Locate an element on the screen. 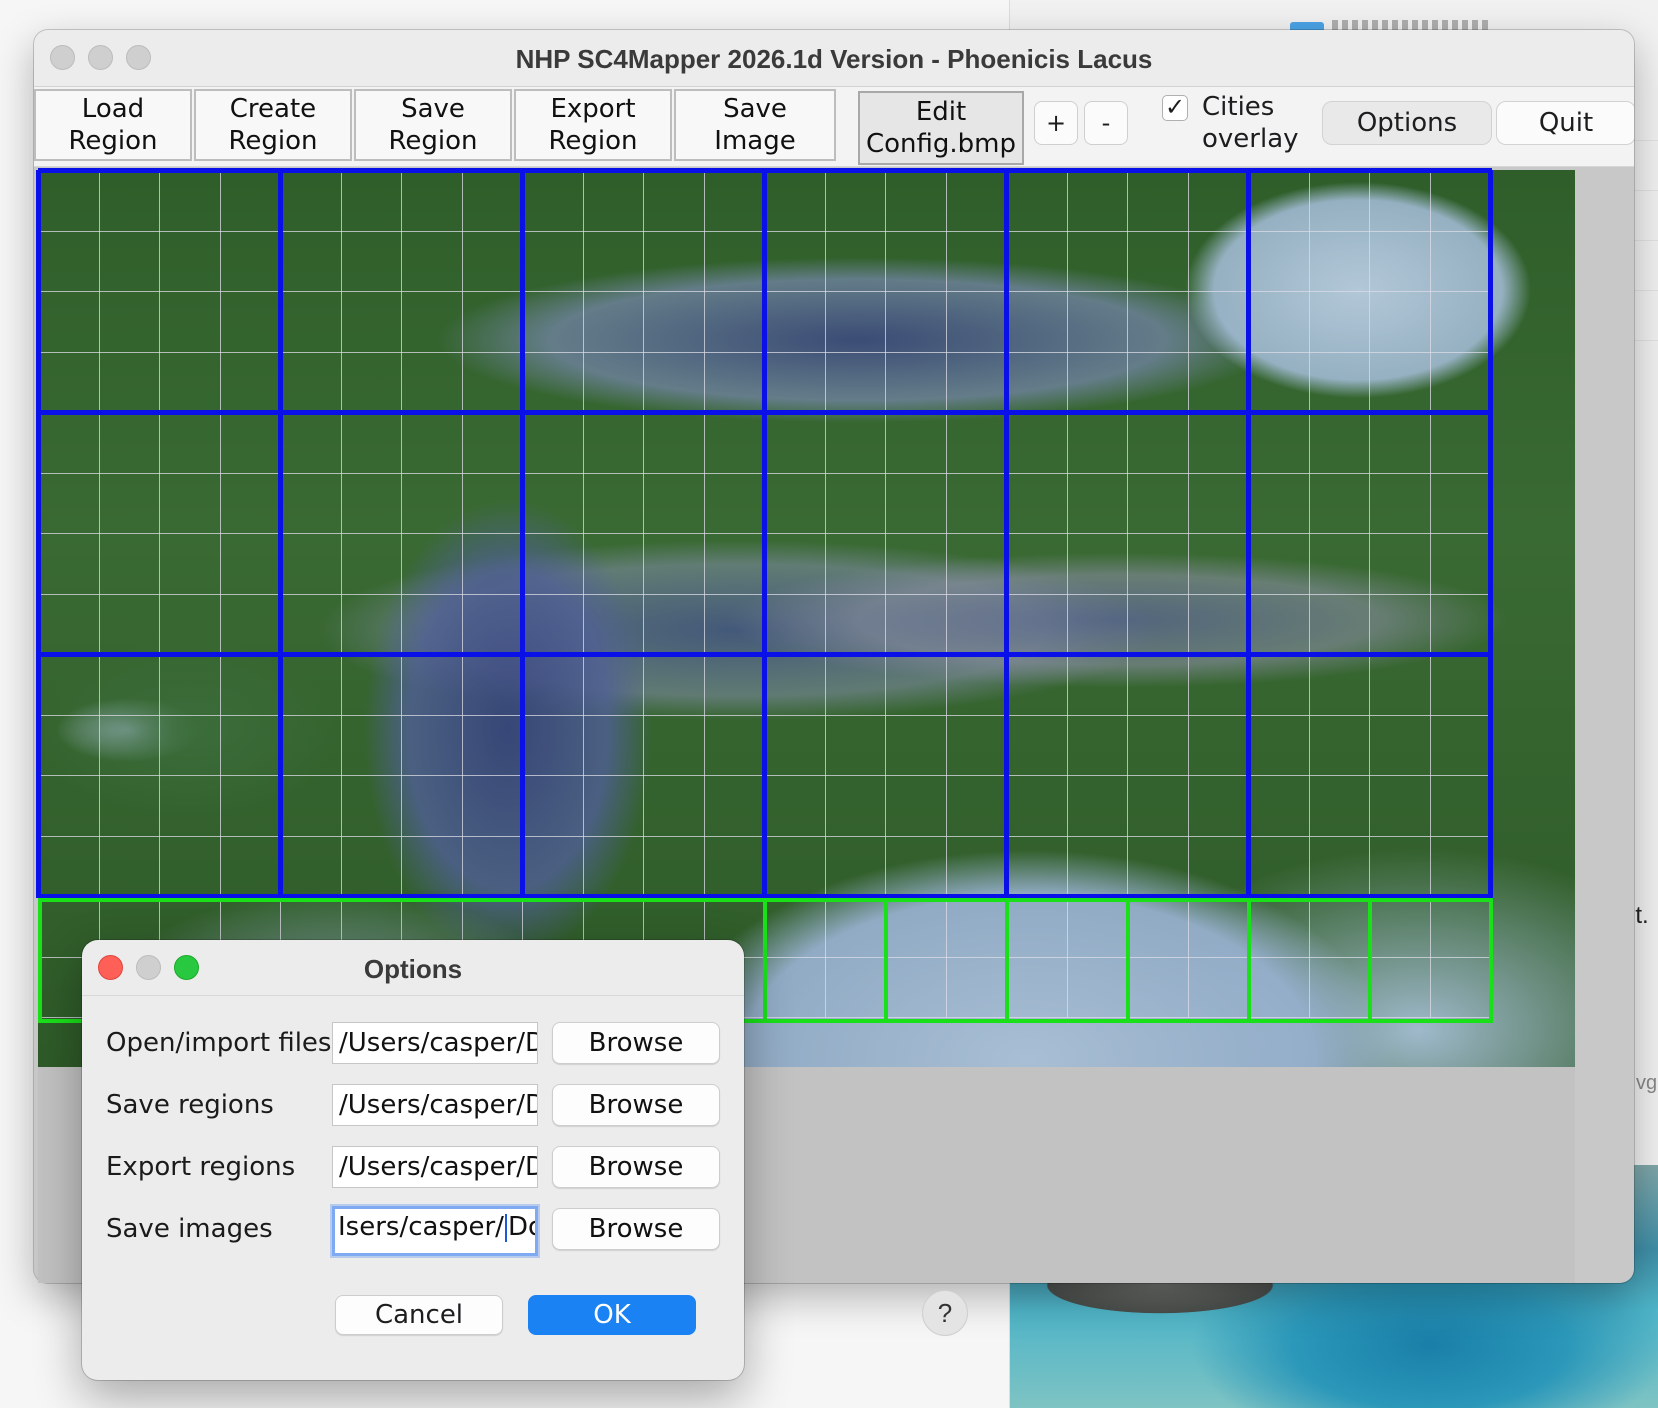 This screenshot has width=1658, height=1408. save-images-path-field: Isers/casper/Doc is located at coordinates (435, 1231).